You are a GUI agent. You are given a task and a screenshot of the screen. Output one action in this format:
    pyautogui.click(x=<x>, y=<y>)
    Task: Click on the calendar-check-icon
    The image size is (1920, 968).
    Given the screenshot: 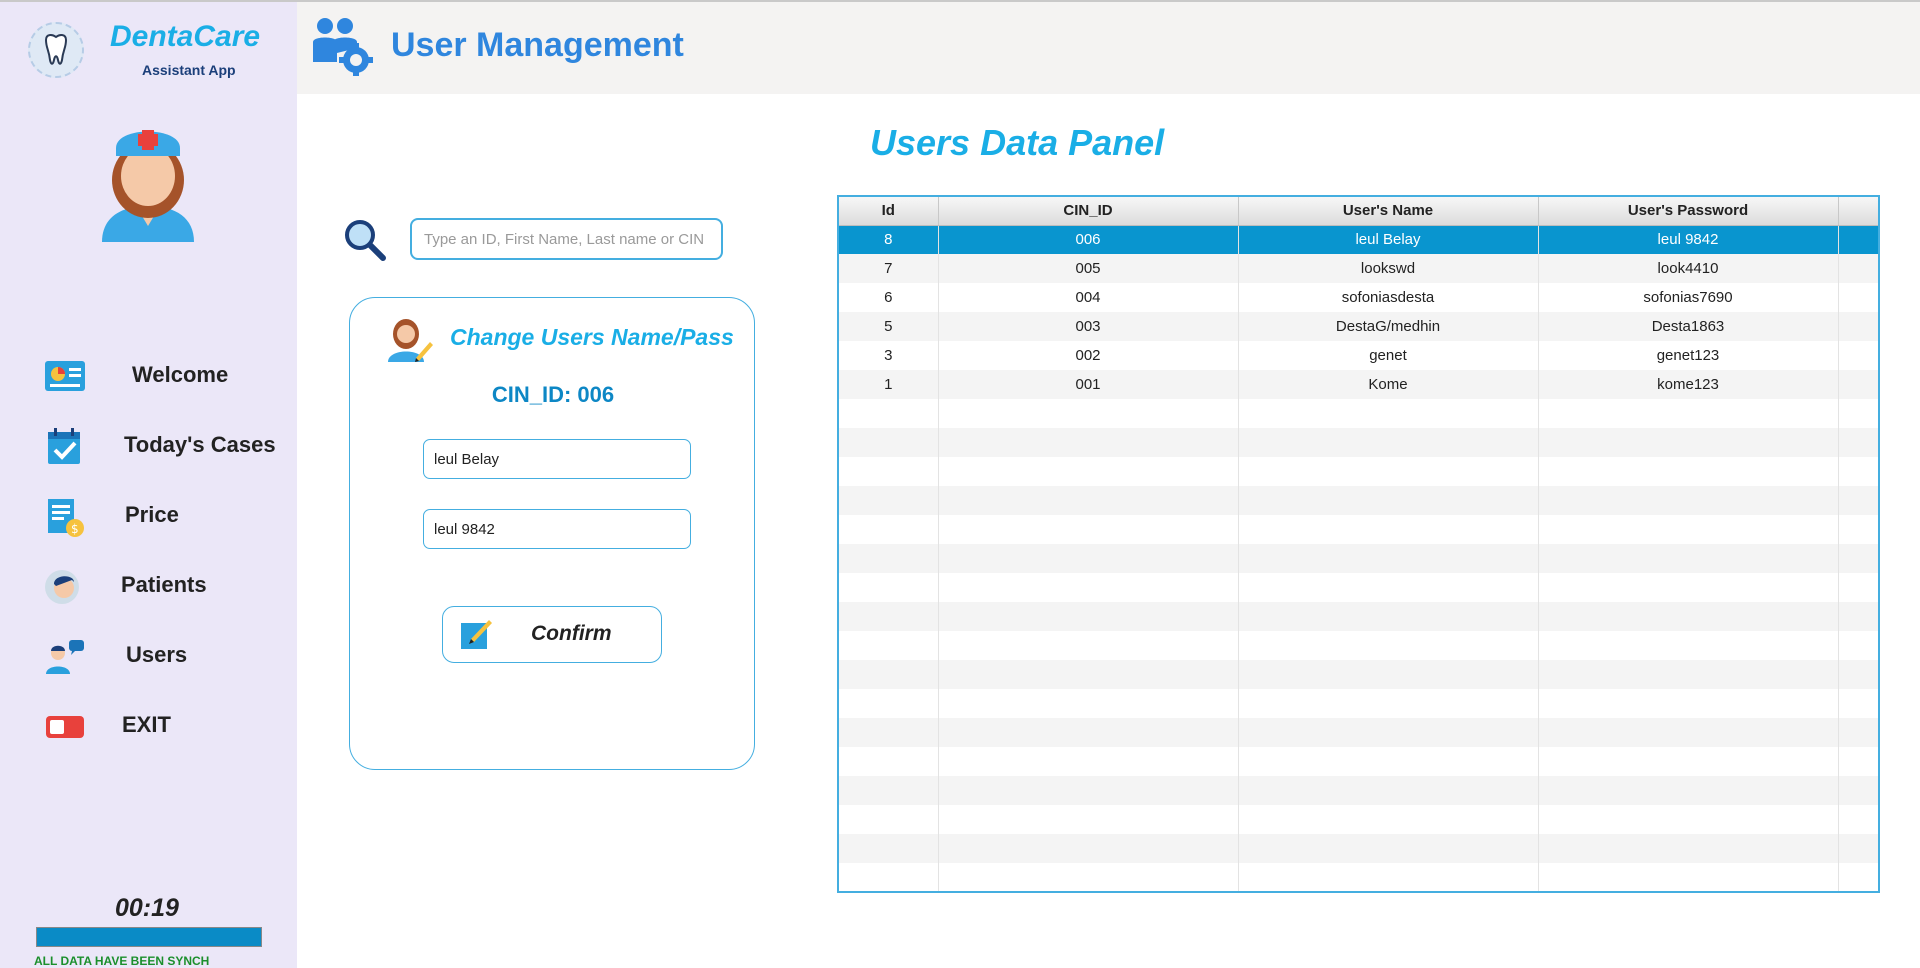 What is the action you would take?
    pyautogui.click(x=65, y=446)
    